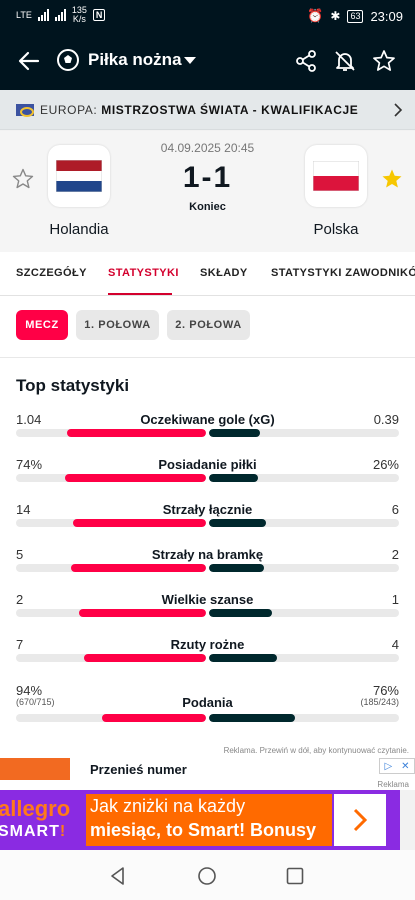 The width and height of the screenshot is (415, 900). Describe the element at coordinates (397, 766) in the screenshot. I see `ad-controls: ▷ ✕` at that location.